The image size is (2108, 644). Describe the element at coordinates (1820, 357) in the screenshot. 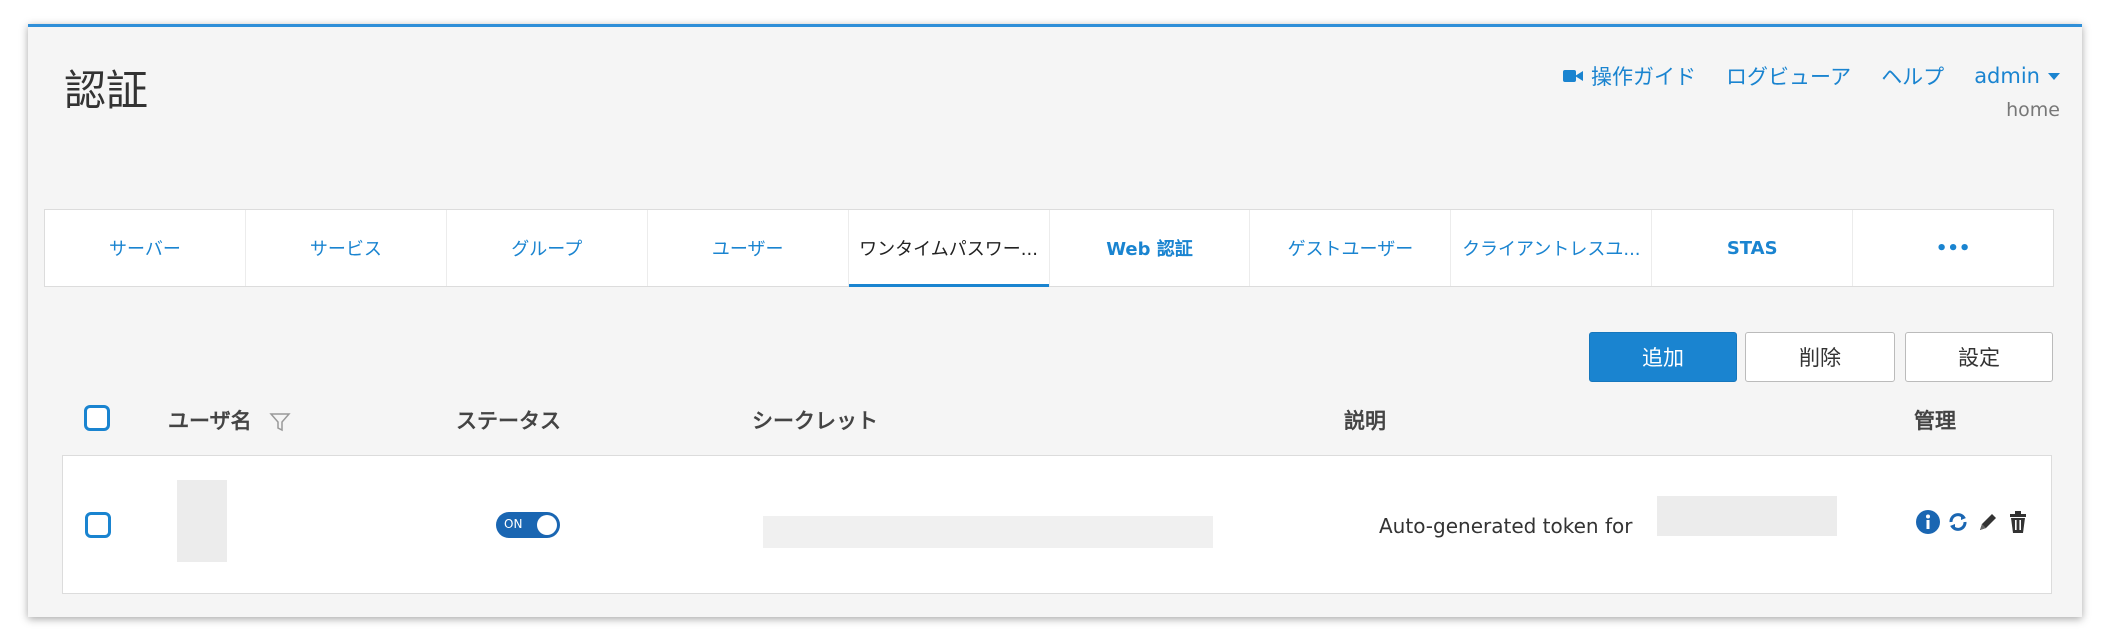

I see `delete-button: 削除` at that location.